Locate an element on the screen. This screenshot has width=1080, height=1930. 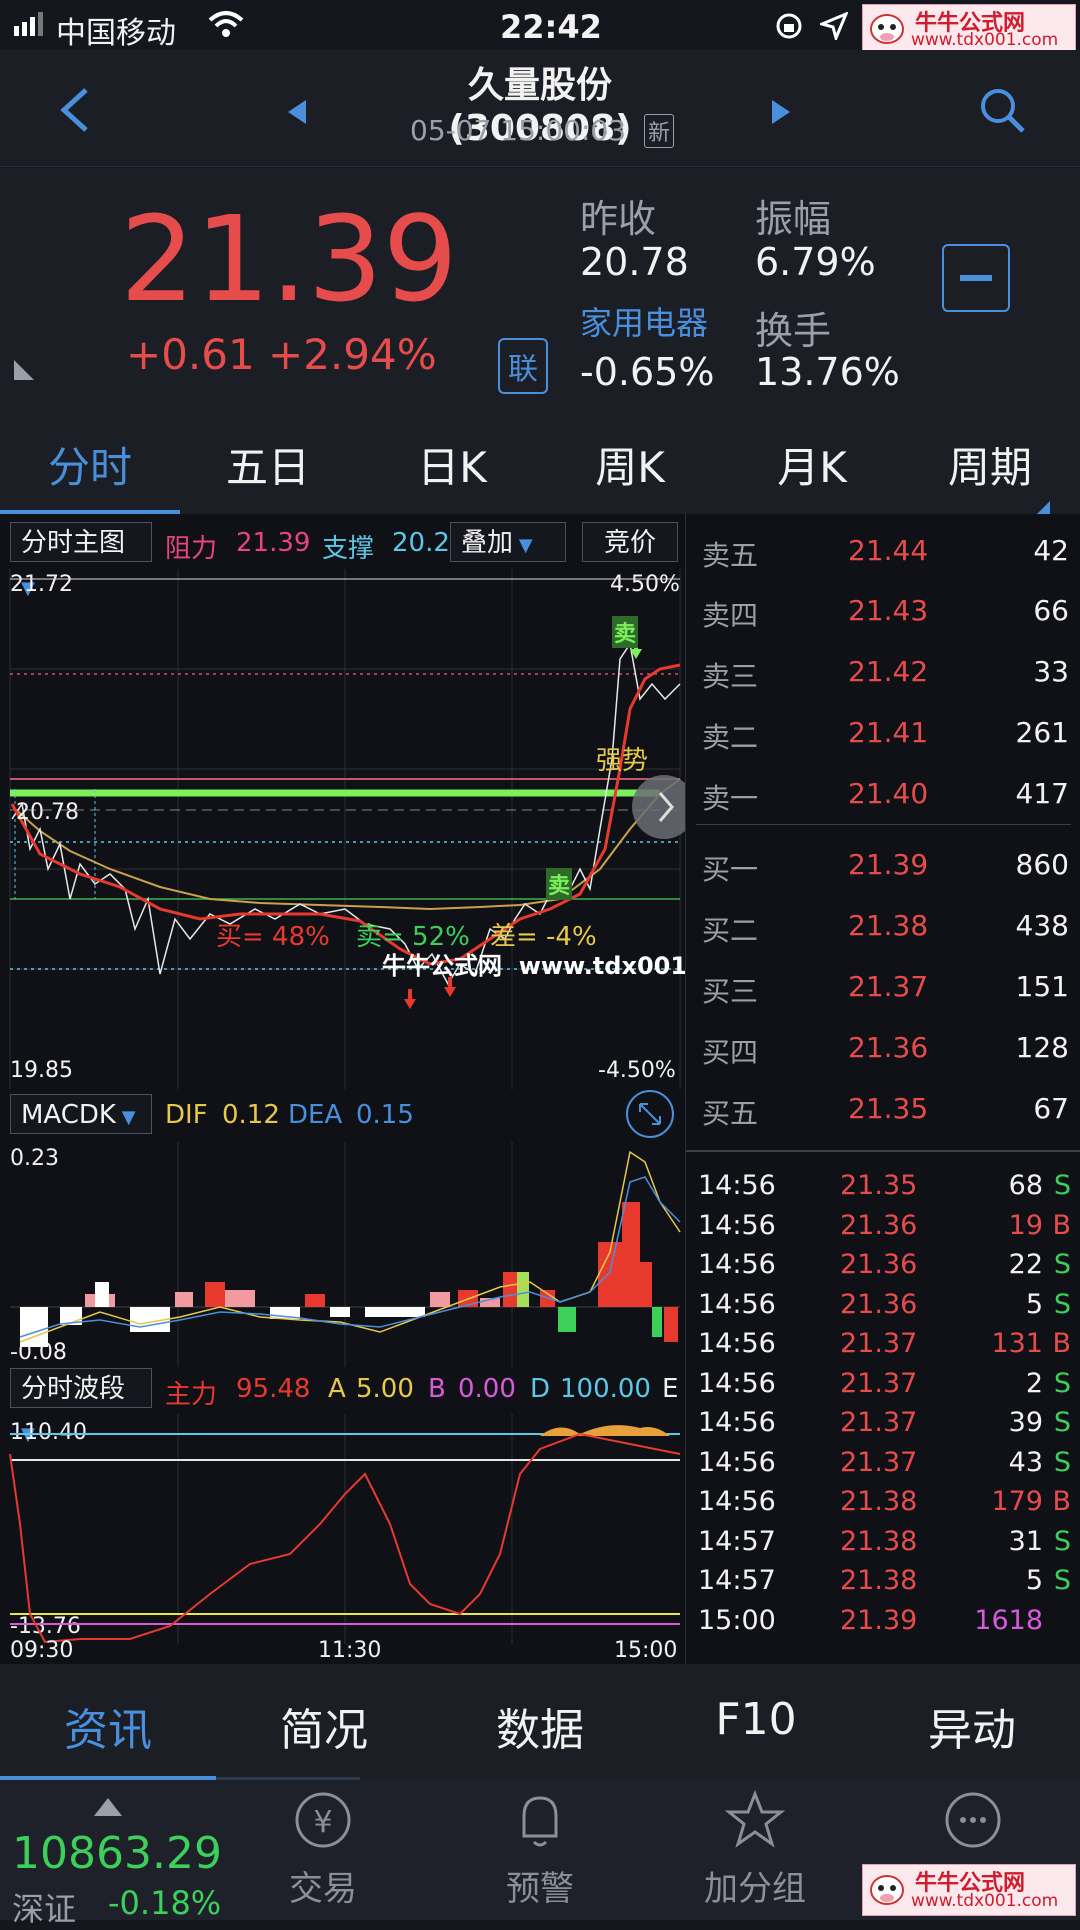
tick-vol: 43 is located at coordinates (1025, 1462).